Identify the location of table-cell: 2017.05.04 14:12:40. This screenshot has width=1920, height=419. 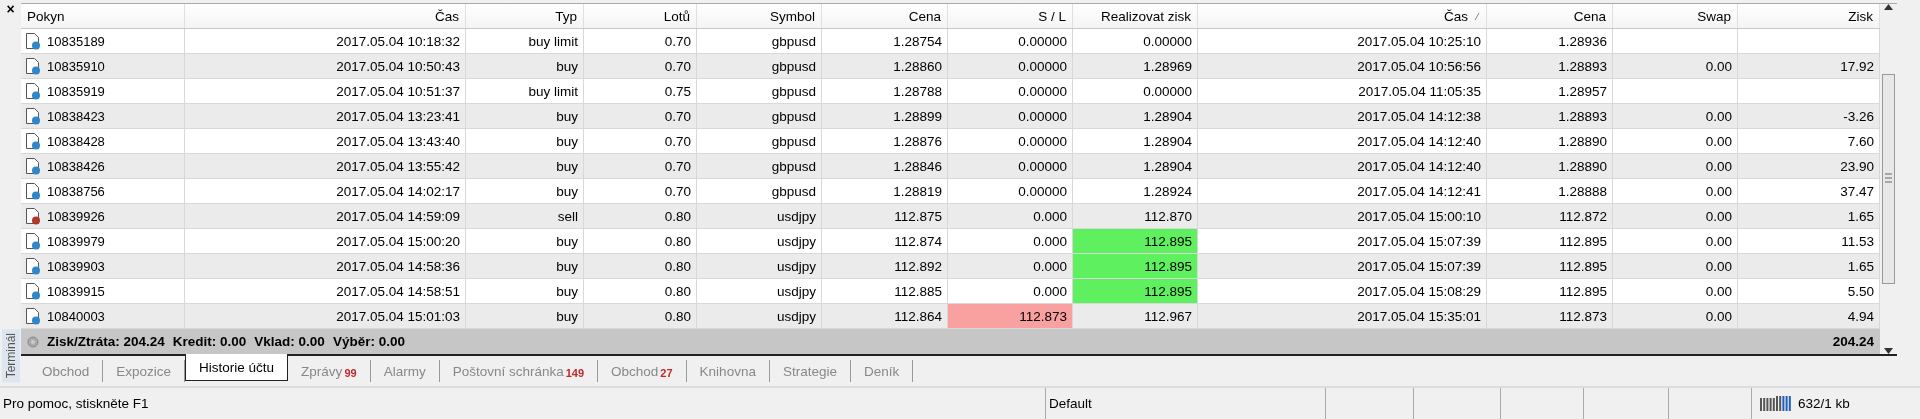
(1419, 166).